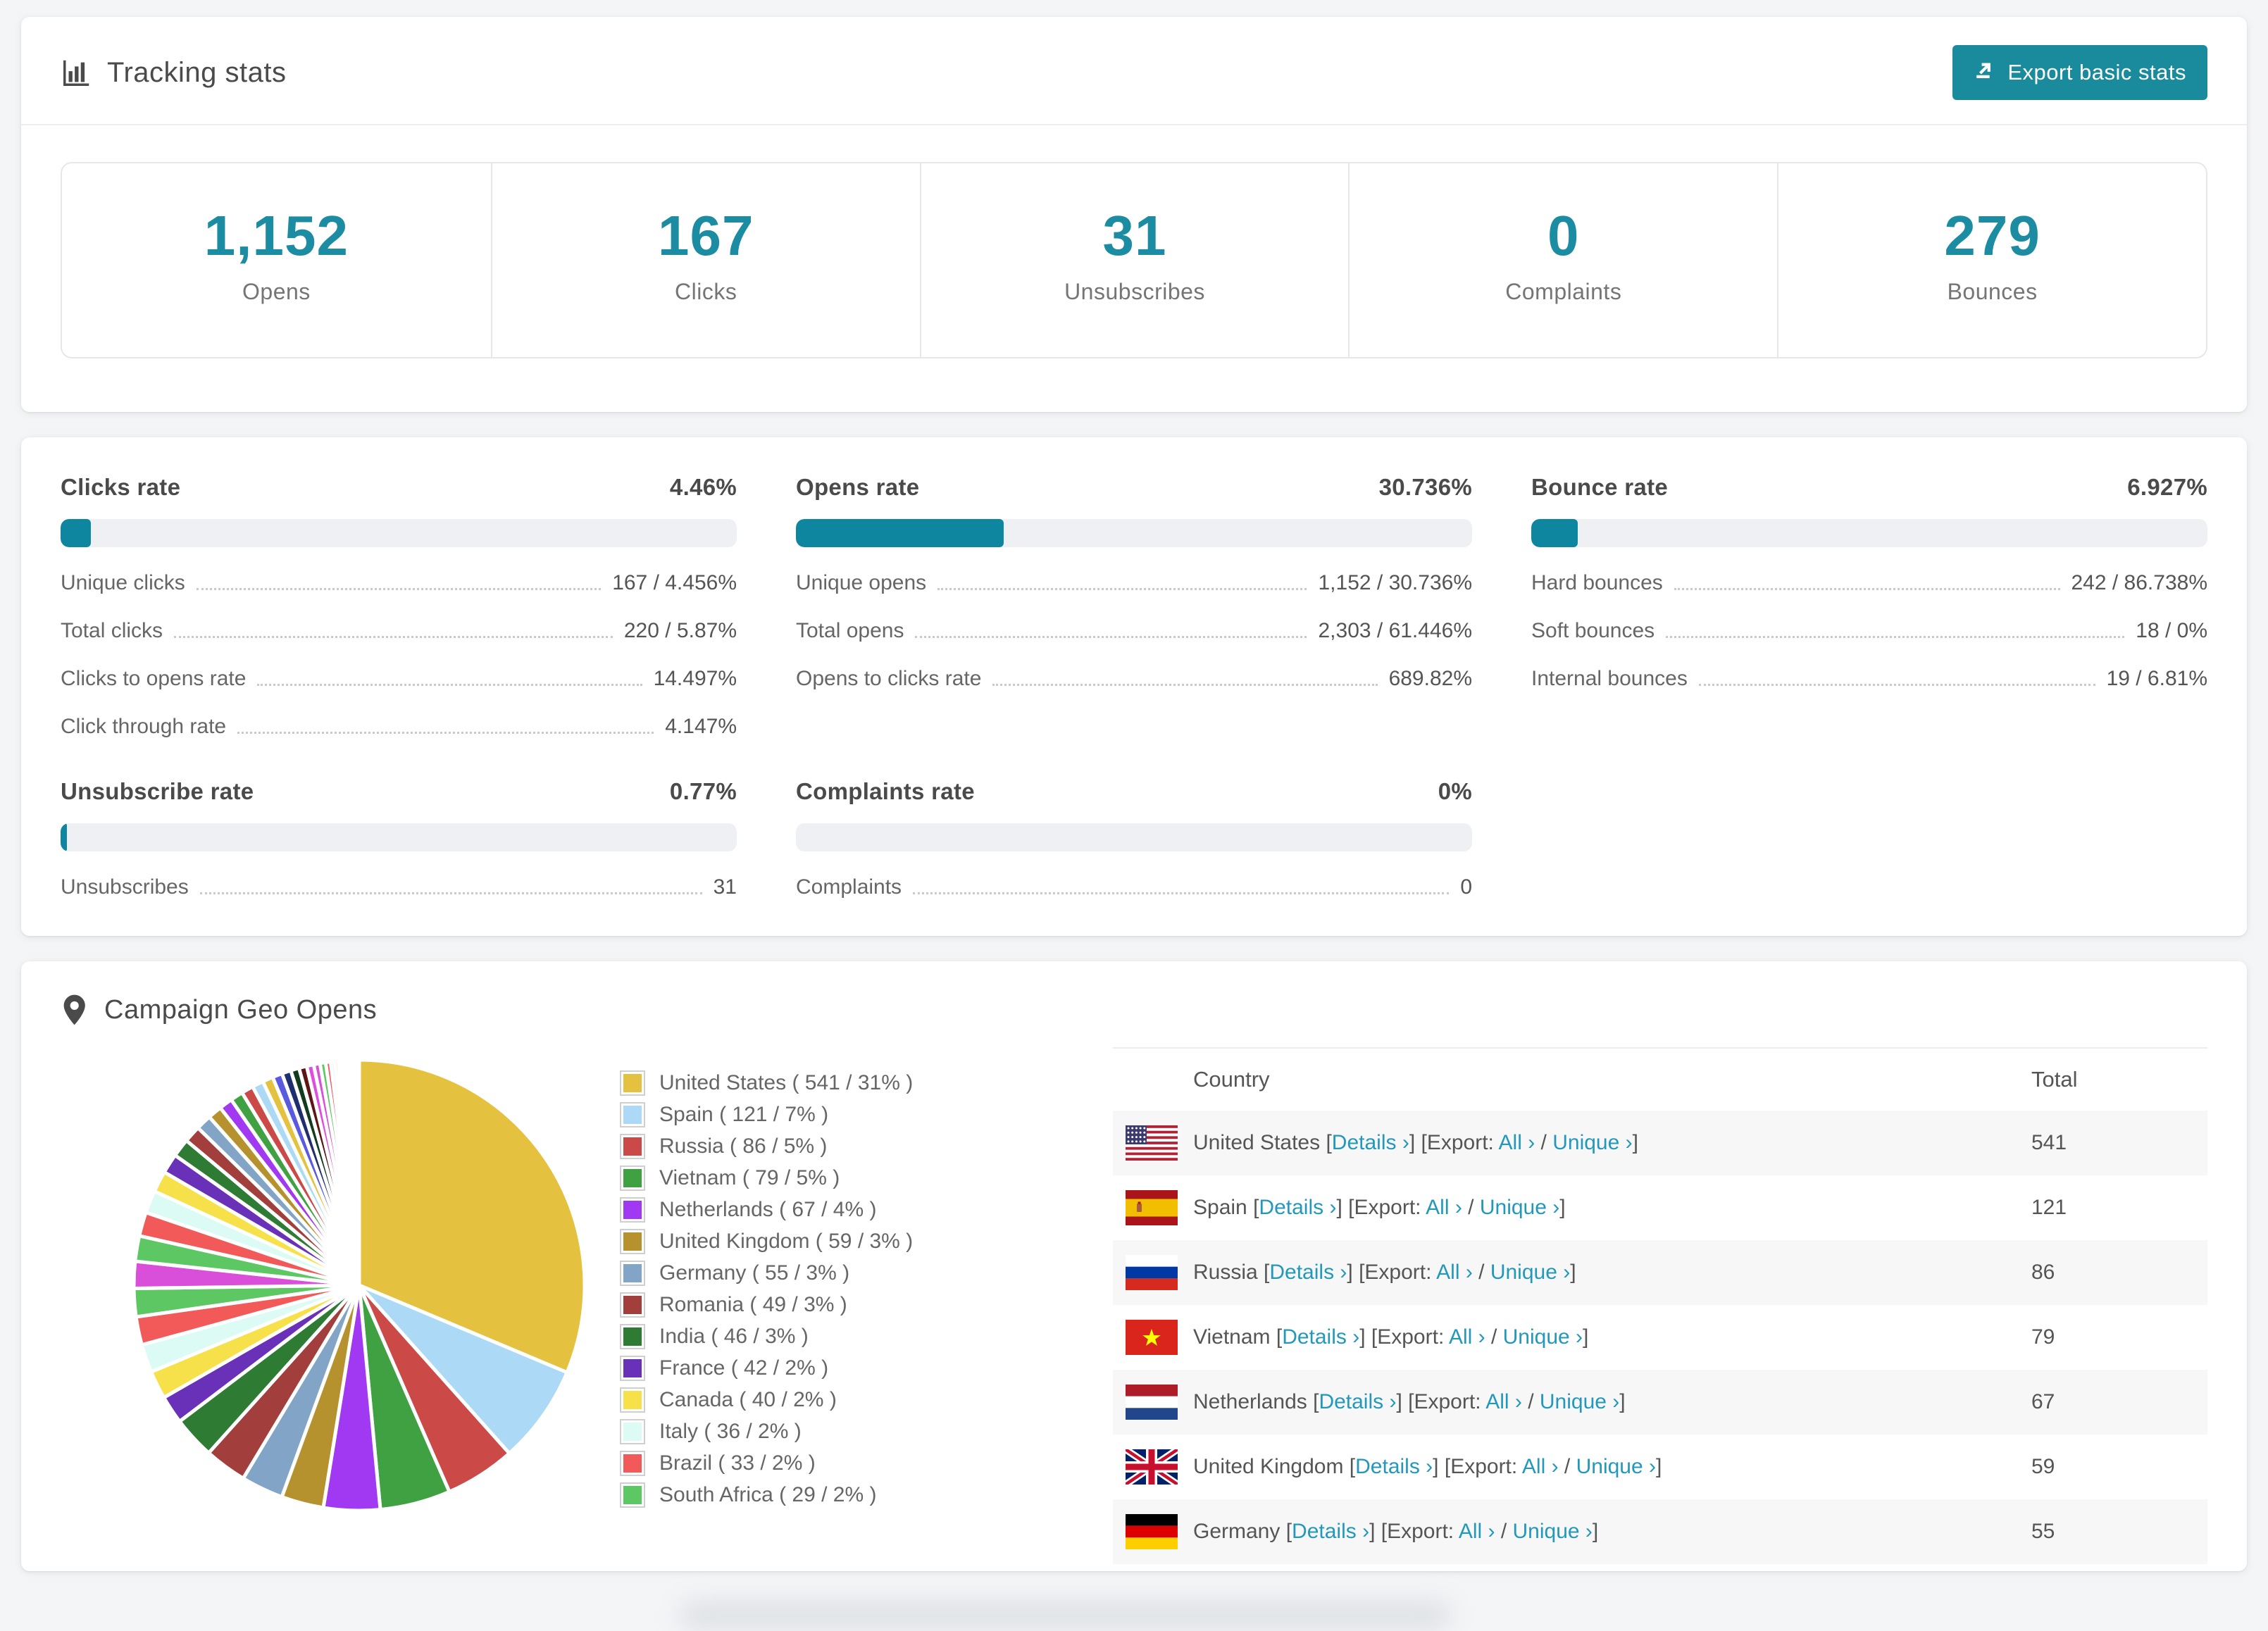 This screenshot has width=2268, height=1631. Describe the element at coordinates (737, 1463) in the screenshot. I see `legend-label: Brazil ( 33 / 2% )` at that location.